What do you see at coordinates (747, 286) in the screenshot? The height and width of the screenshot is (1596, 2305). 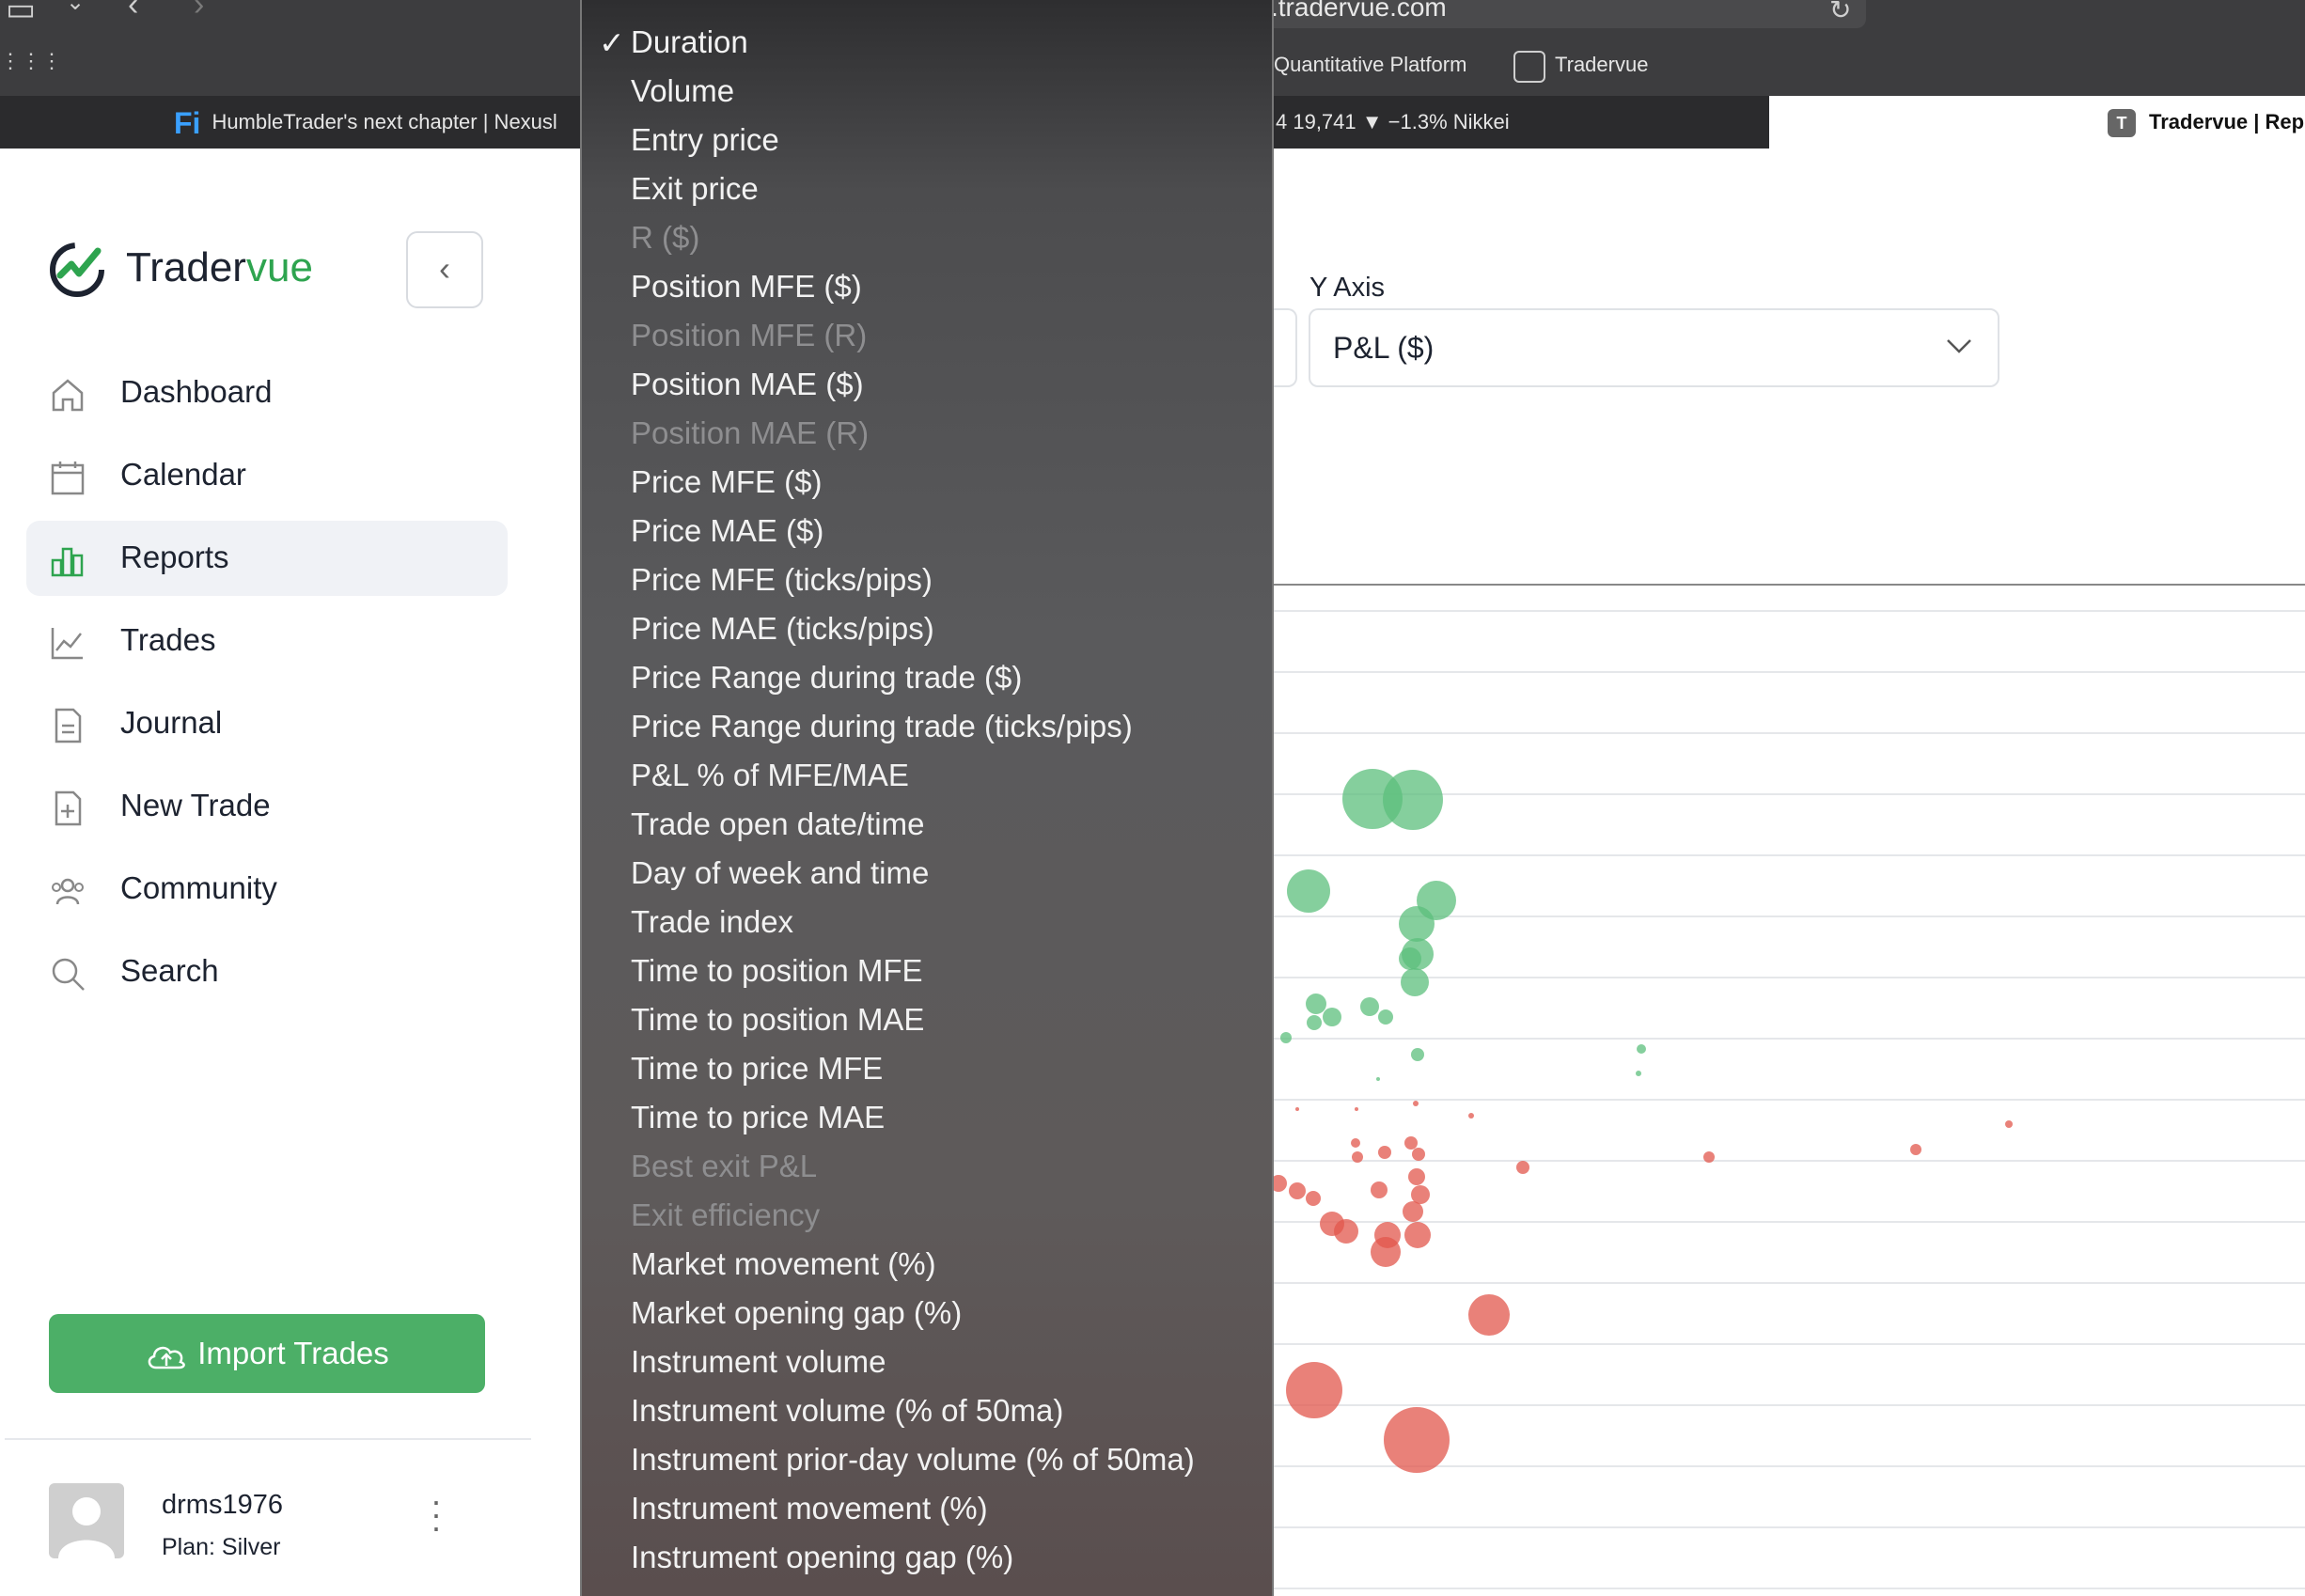 I see `dropdown-item-label: Position MFE ($)` at bounding box center [747, 286].